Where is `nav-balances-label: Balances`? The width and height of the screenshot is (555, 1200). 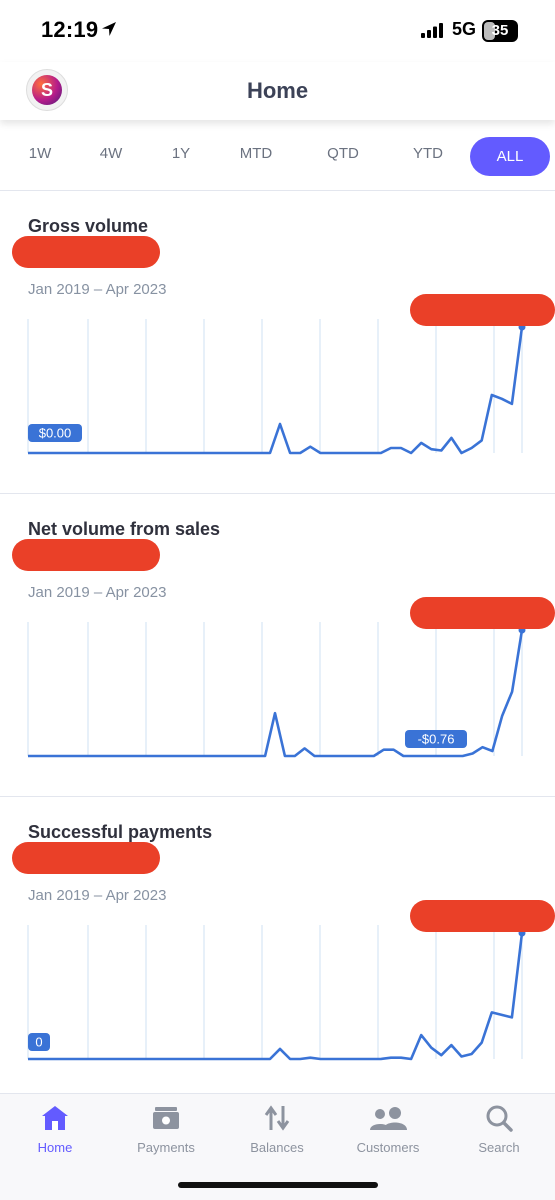
nav-balances-label: Balances is located at coordinates (277, 1147).